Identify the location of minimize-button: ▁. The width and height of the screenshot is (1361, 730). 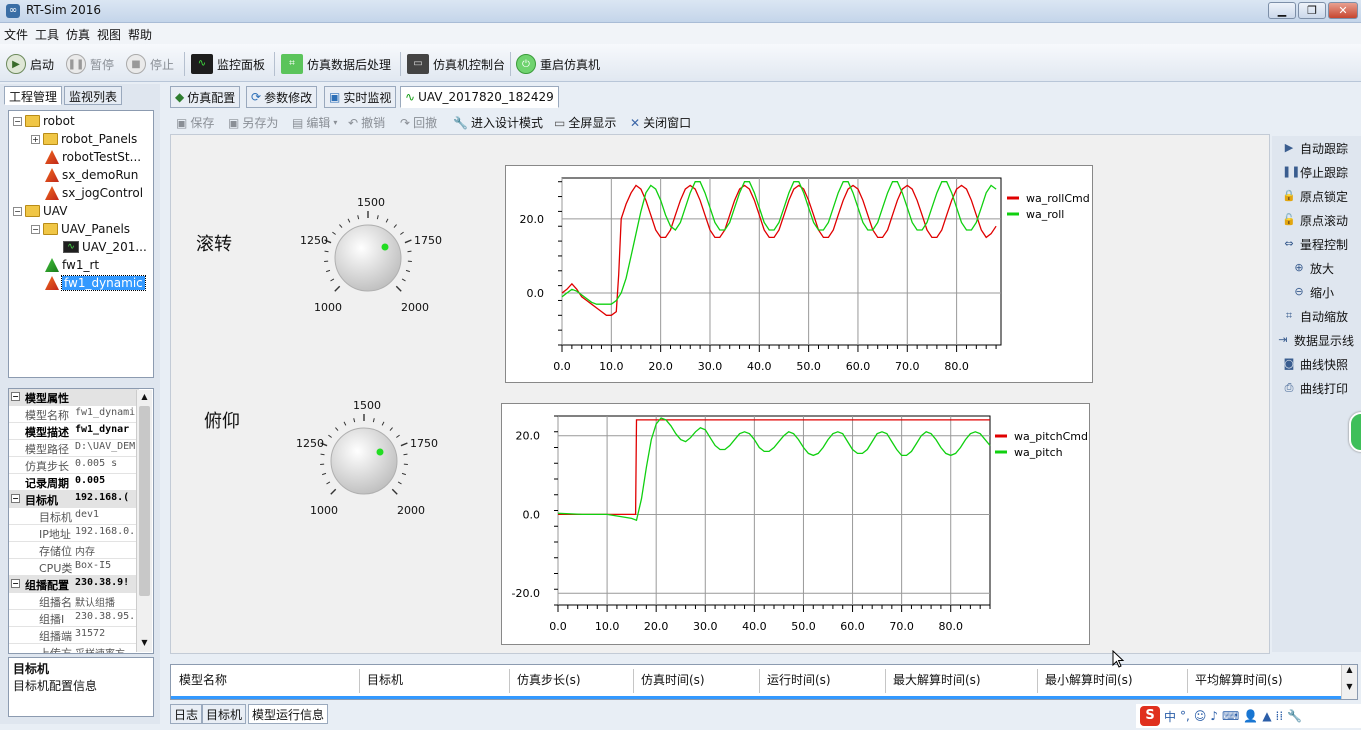
(1282, 10).